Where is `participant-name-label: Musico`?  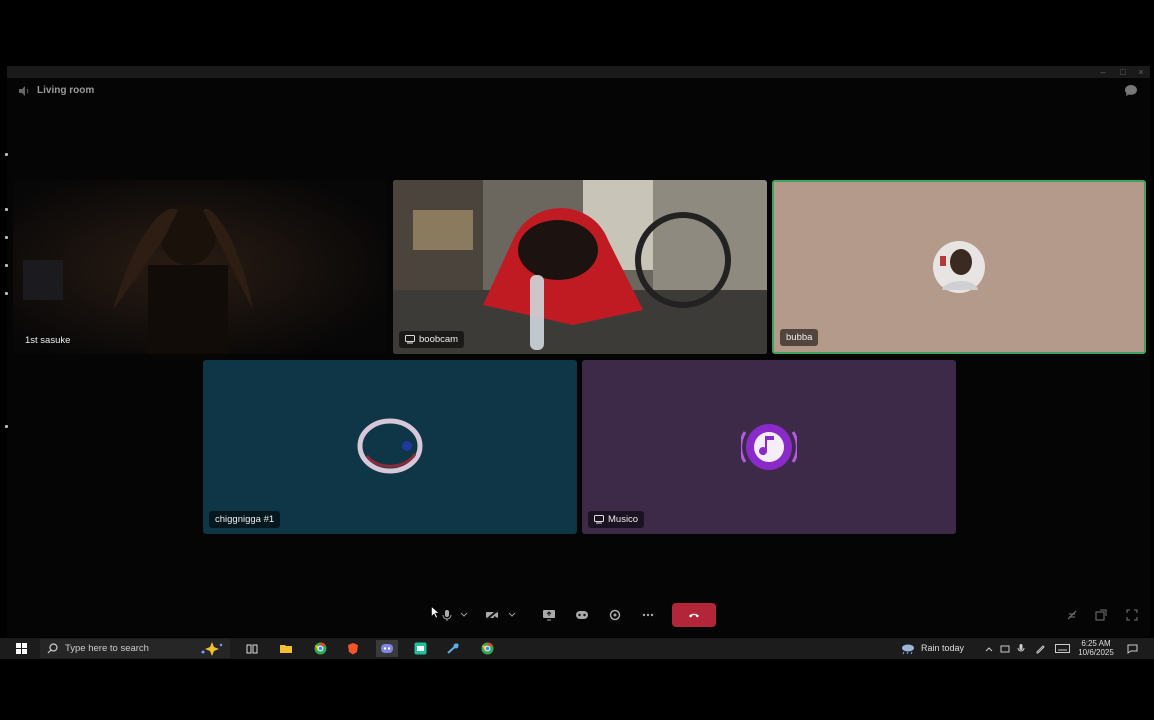 participant-name-label: Musico is located at coordinates (616, 519).